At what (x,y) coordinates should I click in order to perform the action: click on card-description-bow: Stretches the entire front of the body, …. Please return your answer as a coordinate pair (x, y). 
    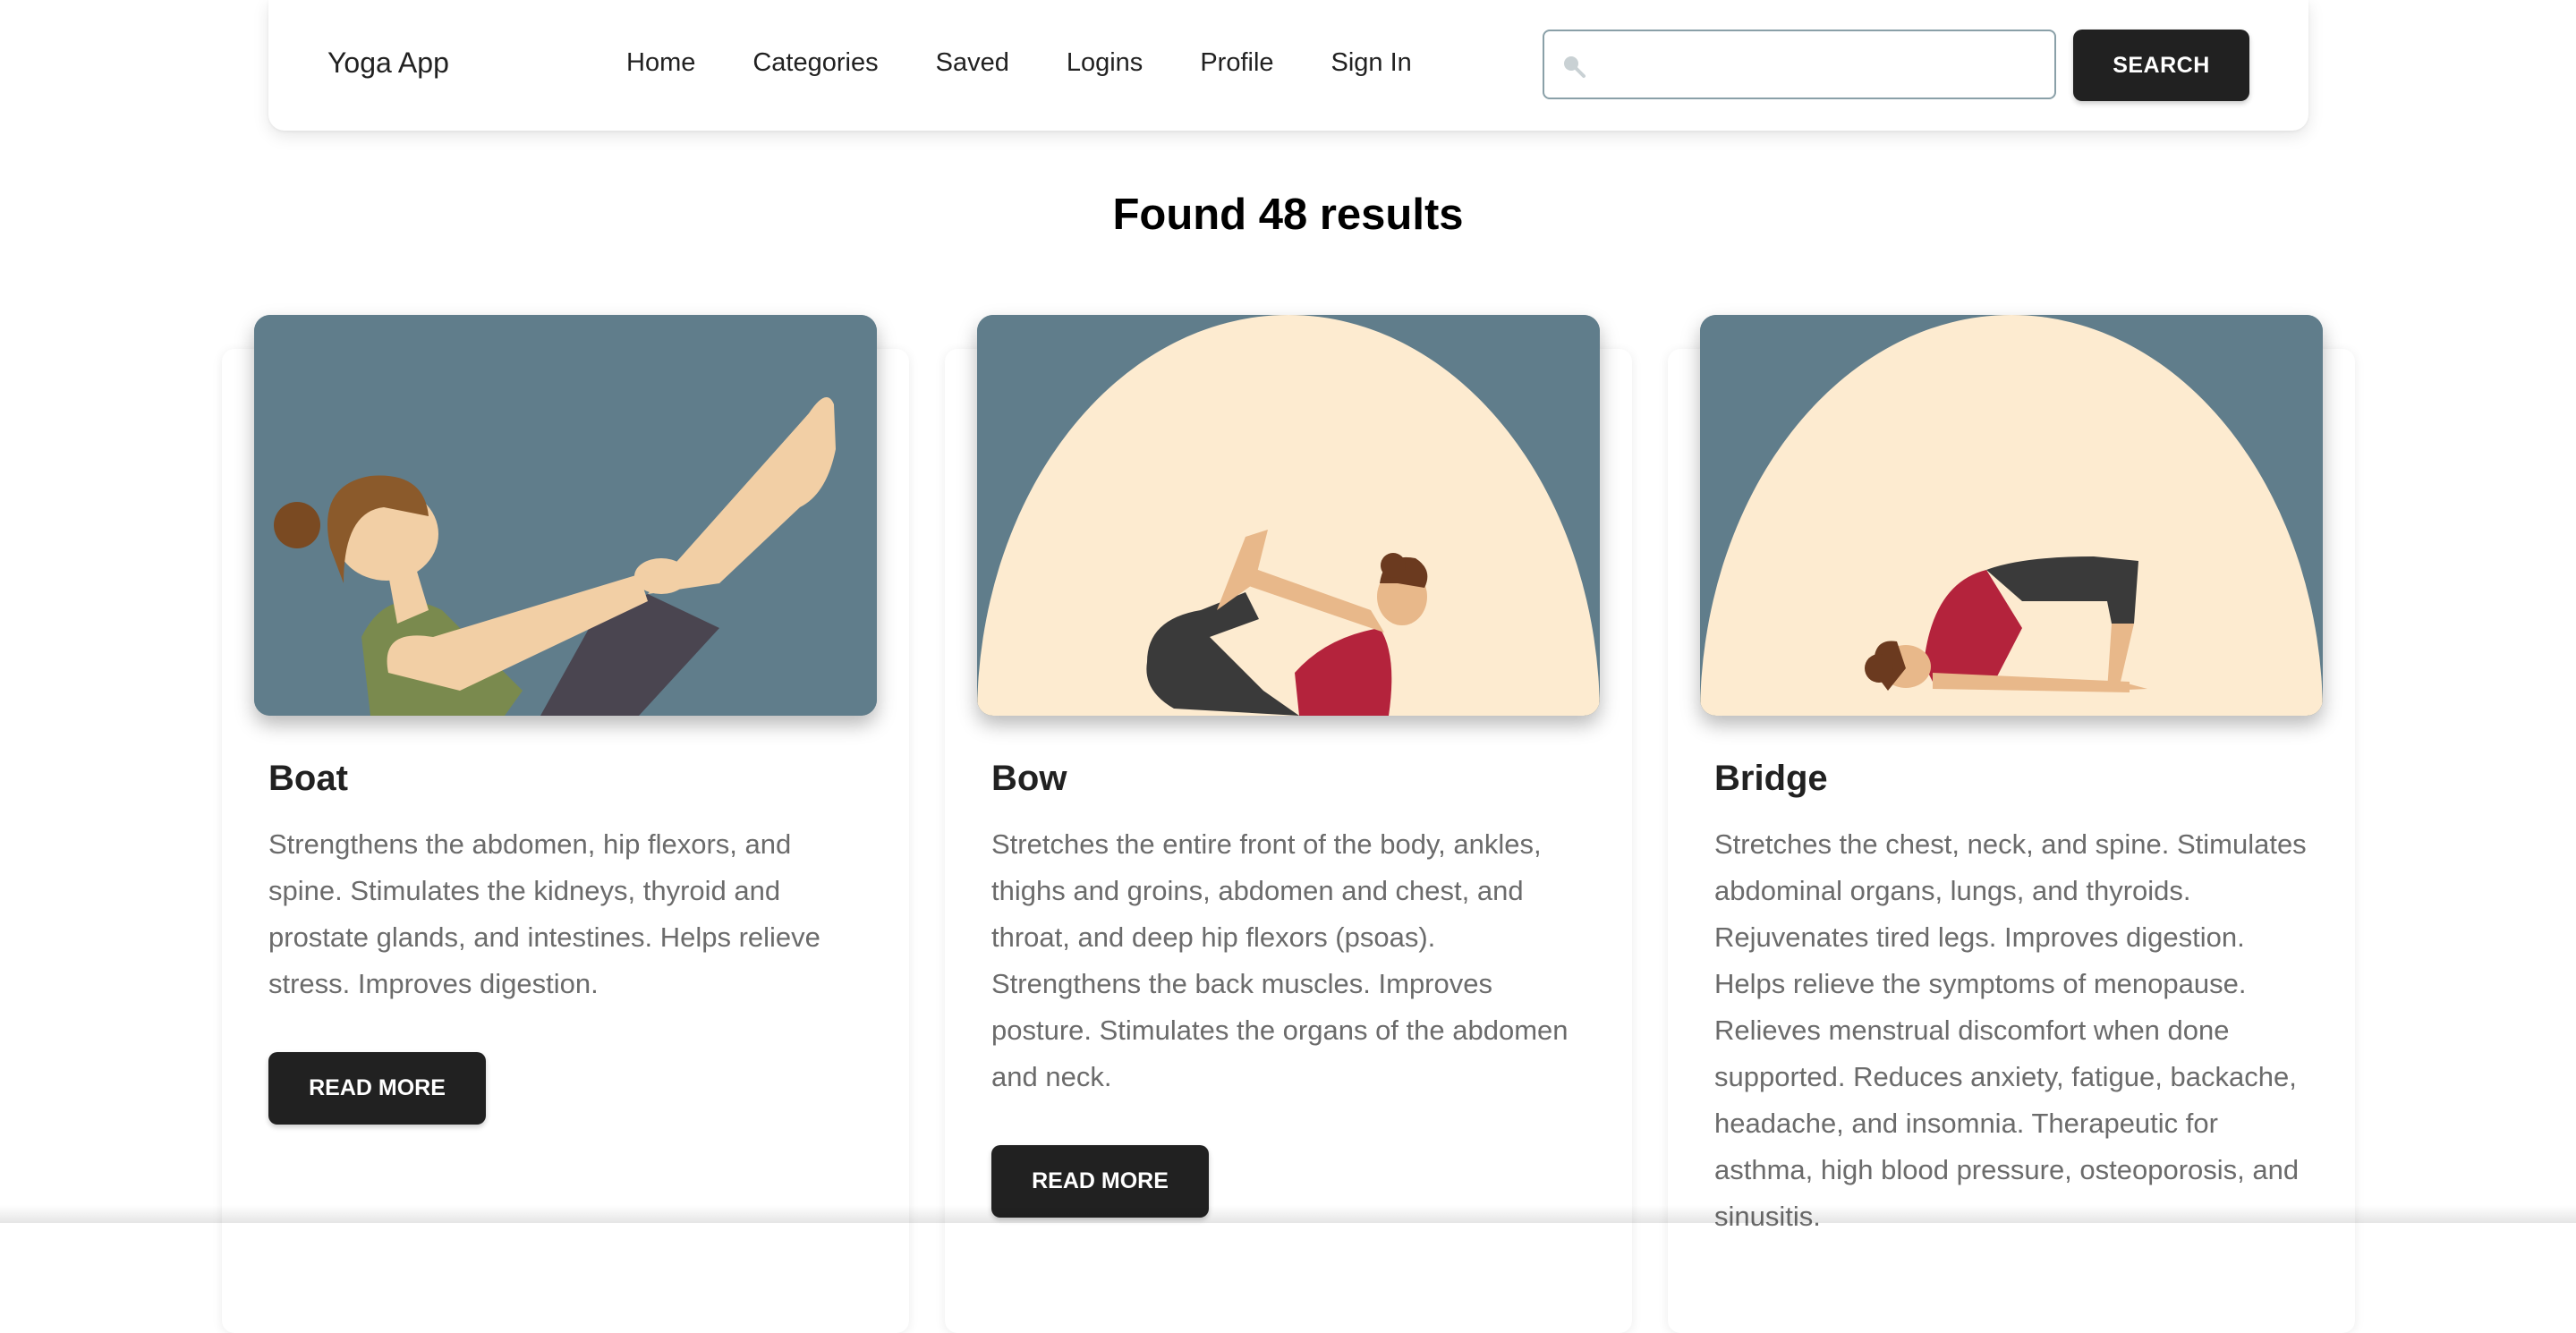
    Looking at the image, I should click on (1280, 960).